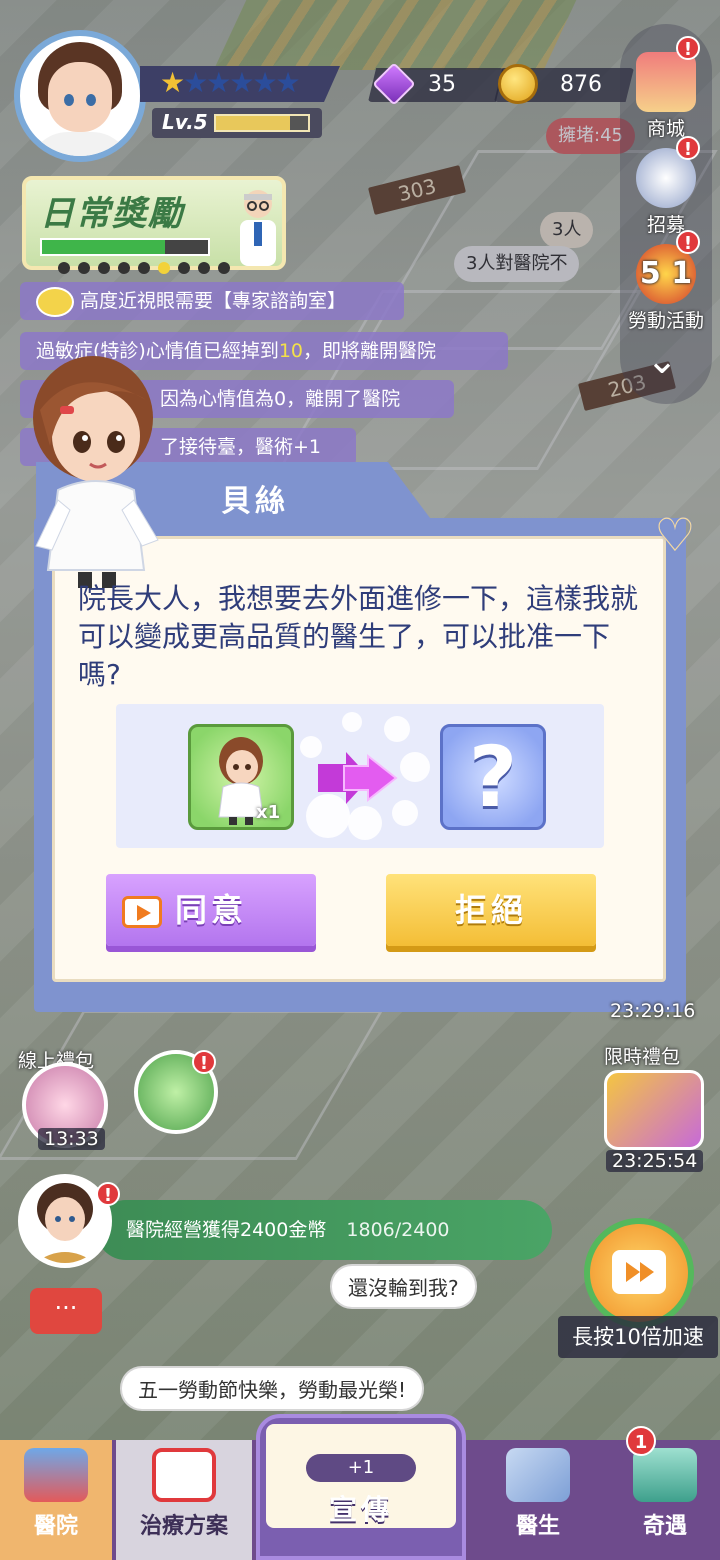 The height and width of the screenshot is (1560, 720). What do you see at coordinates (688, 242) in the screenshot?
I see `labor-event-alert-badge: !` at bounding box center [688, 242].